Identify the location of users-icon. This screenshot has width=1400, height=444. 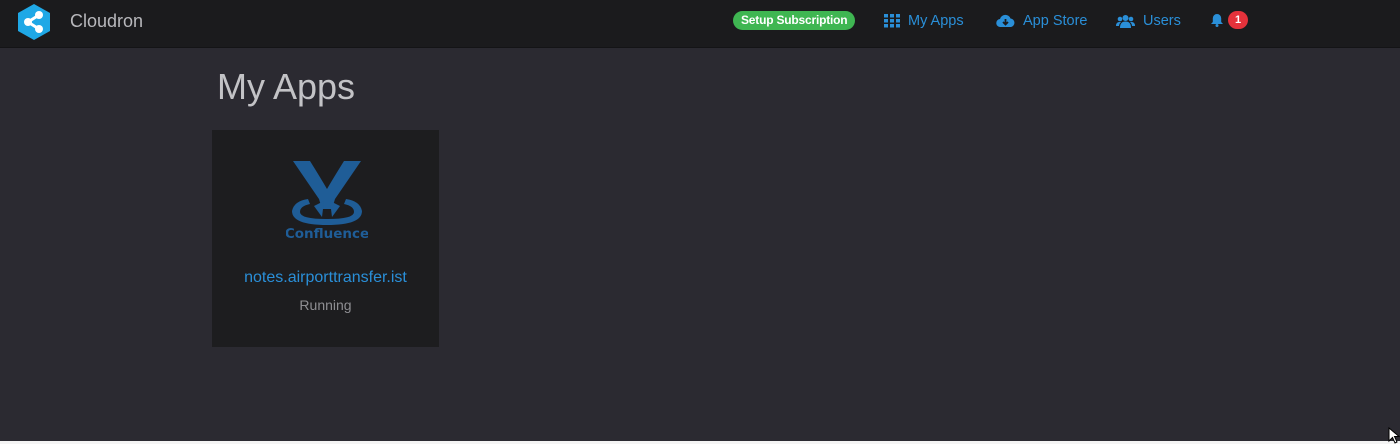
(1125, 21).